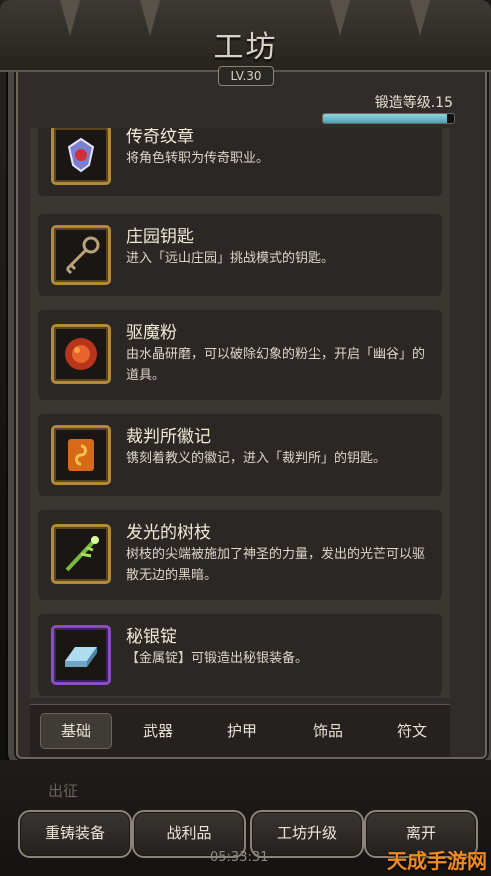 The image size is (491, 876). I want to click on tab-armor: 护甲, so click(242, 731).